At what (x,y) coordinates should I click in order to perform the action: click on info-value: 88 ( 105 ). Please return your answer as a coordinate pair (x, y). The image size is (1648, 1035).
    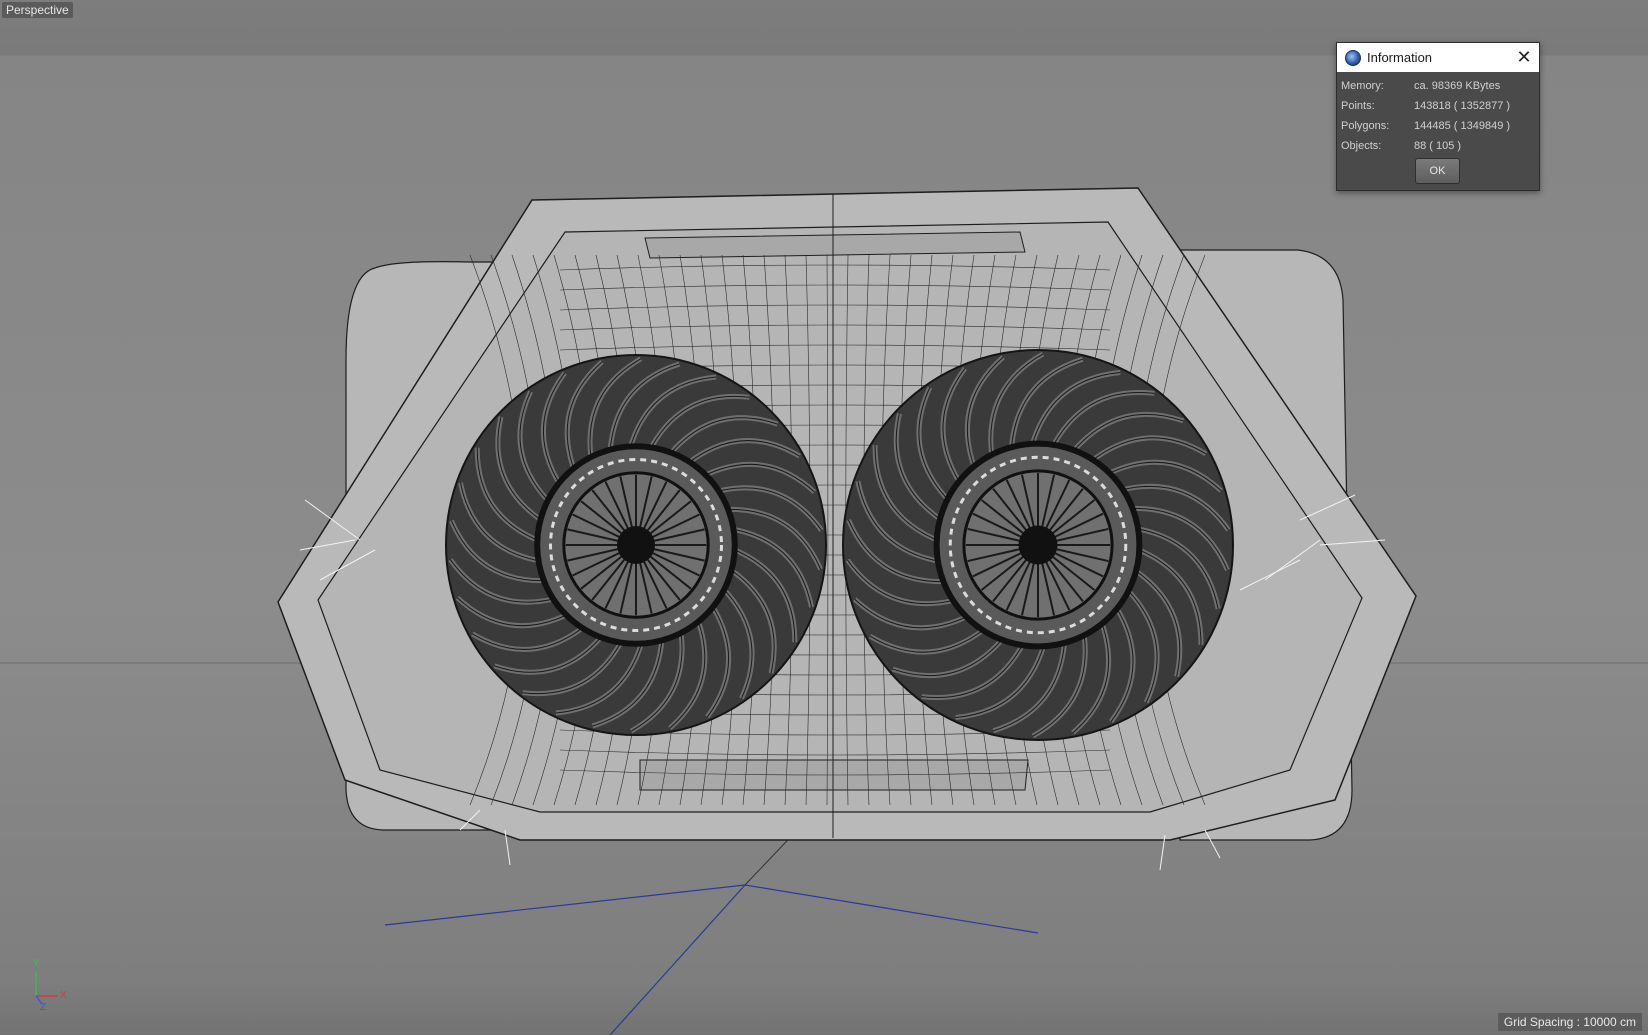
    Looking at the image, I should click on (1438, 146).